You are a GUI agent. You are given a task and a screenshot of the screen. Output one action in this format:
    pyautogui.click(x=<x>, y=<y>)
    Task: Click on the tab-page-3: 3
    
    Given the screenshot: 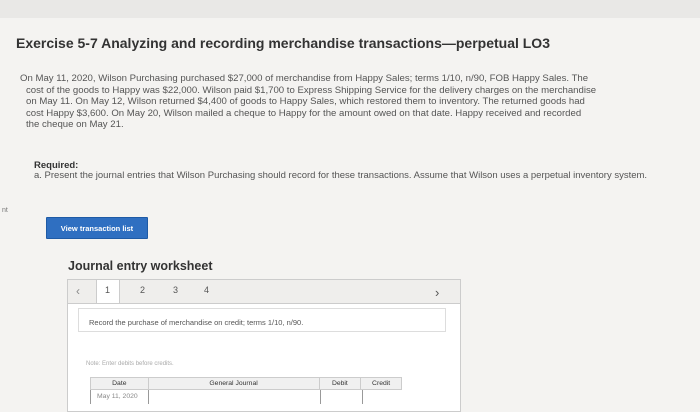 What is the action you would take?
    pyautogui.click(x=175, y=290)
    